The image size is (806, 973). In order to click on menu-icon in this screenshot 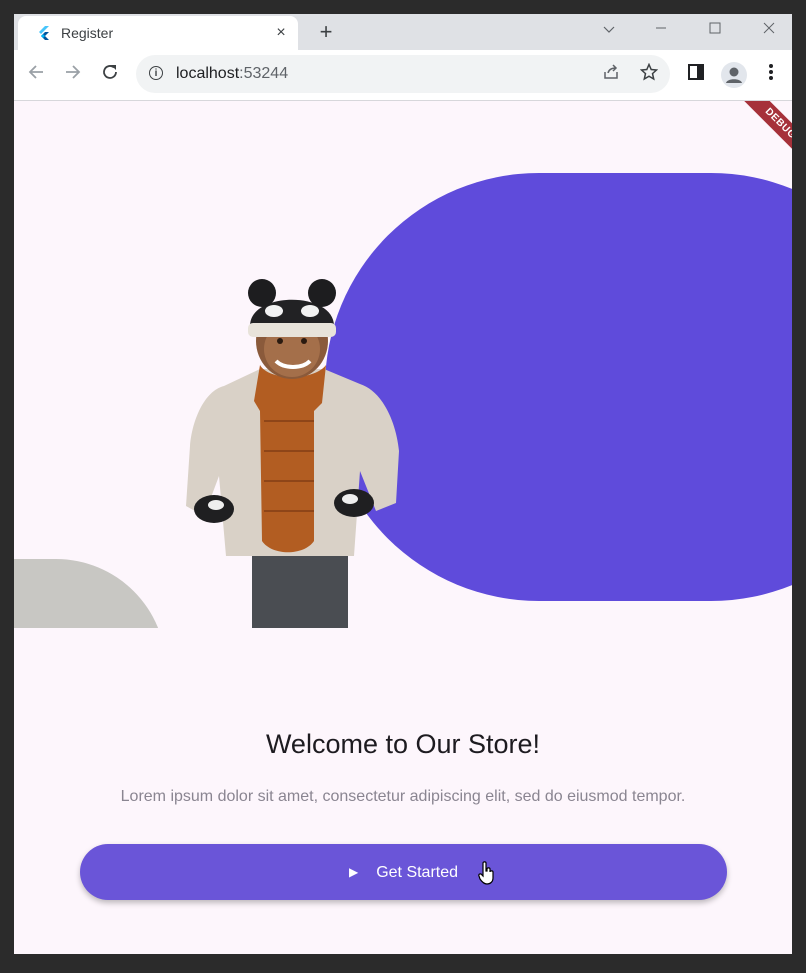, I will do `click(771, 75)`.